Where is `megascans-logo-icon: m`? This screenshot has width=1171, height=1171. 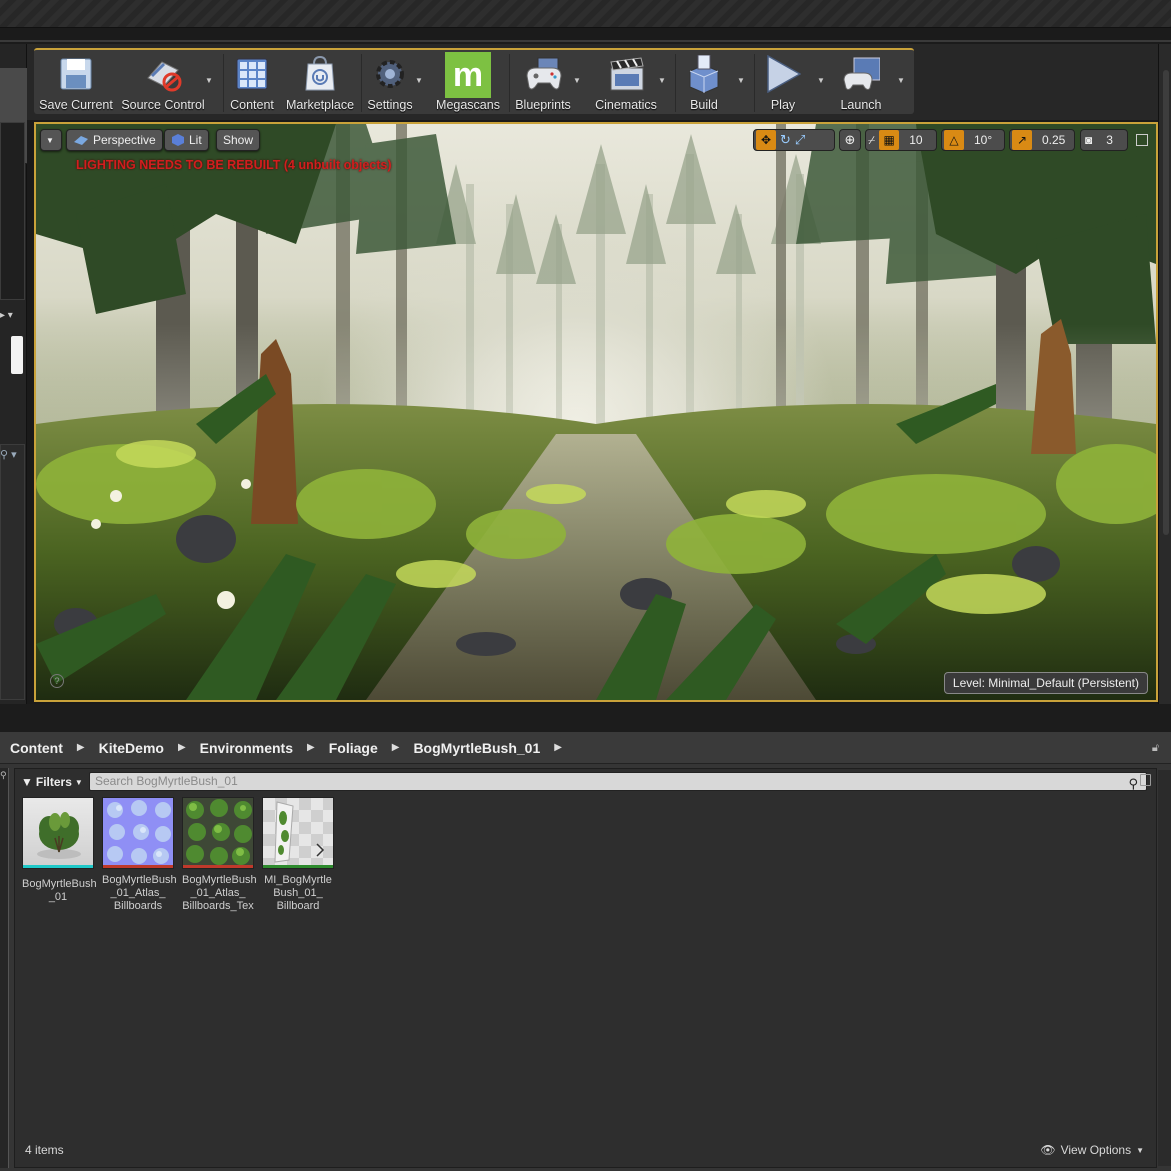 megascans-logo-icon: m is located at coordinates (468, 75).